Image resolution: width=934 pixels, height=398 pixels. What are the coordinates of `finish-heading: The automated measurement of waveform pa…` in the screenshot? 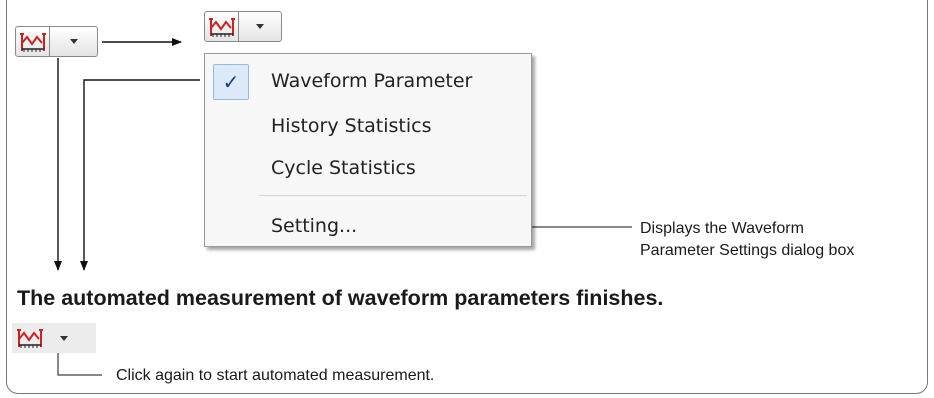 It's located at (340, 298).